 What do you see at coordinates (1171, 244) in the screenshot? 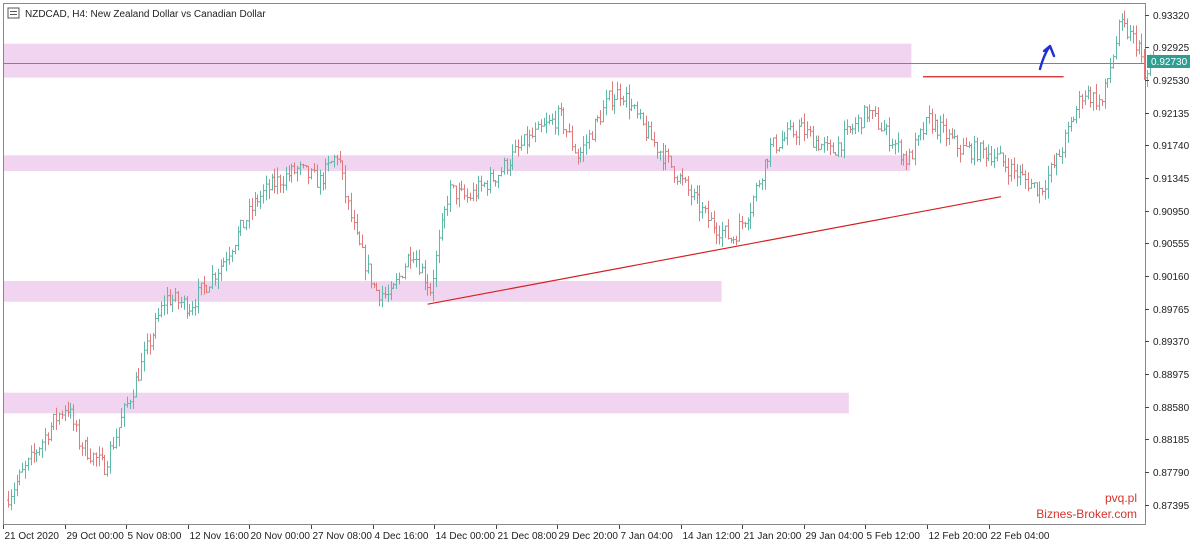
I see `y-tick-label: 0.90555` at bounding box center [1171, 244].